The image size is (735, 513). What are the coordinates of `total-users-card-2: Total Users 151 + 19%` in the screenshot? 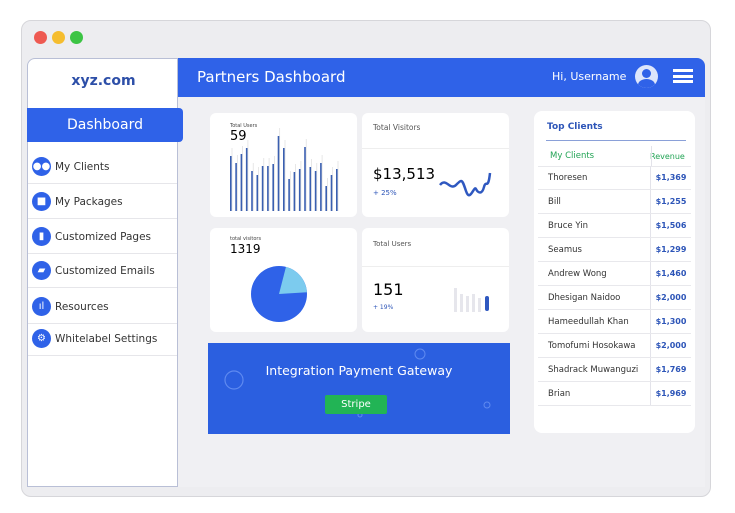 It's located at (435, 280).